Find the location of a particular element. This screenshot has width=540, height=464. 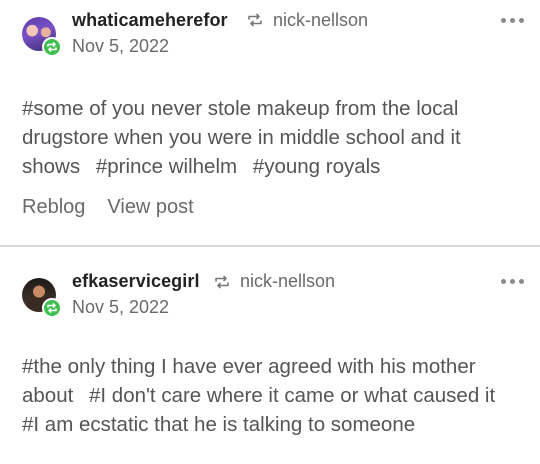

reblog-button: Reblog is located at coordinates (53, 207).